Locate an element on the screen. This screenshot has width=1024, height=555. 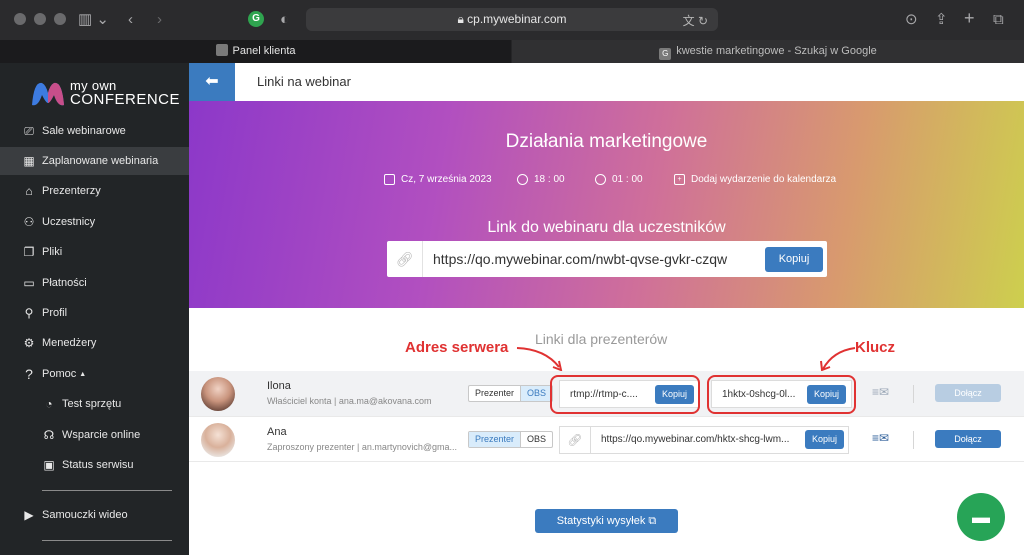
tab-panel-klienta: Panel klienta is located at coordinates (255, 51).